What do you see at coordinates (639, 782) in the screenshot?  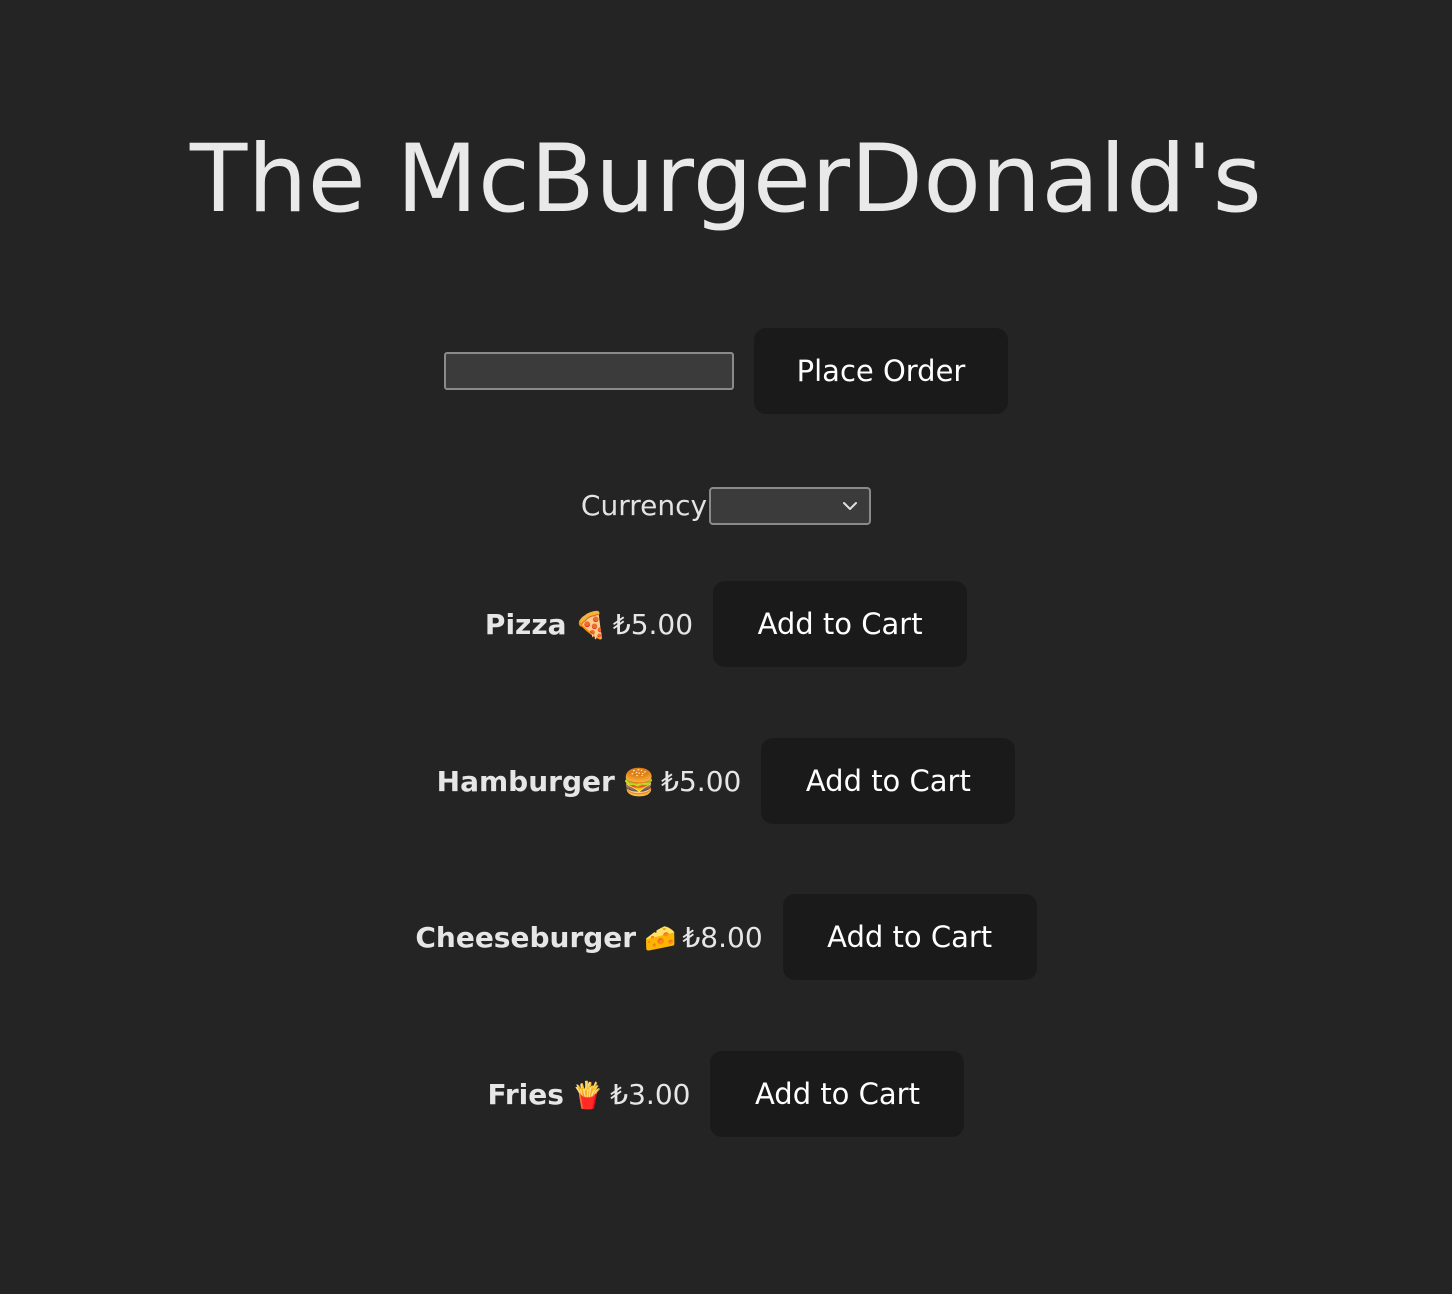 I see `hamburger-icon: 🍔` at bounding box center [639, 782].